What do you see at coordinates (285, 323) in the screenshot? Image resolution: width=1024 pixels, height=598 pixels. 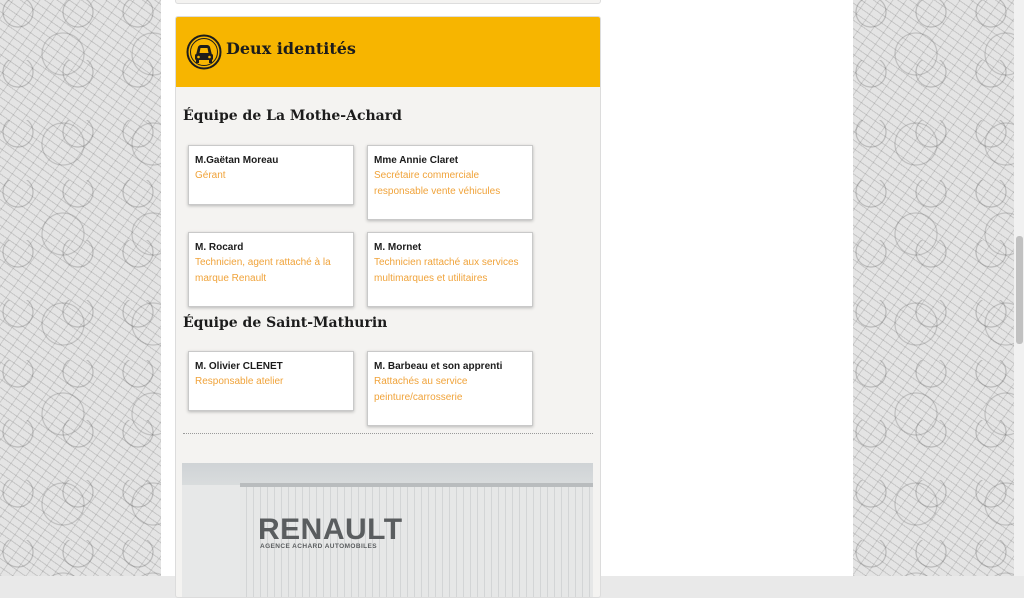 I see `section-title-saint-mathurin: Équipe de Saint-Mathurin` at bounding box center [285, 323].